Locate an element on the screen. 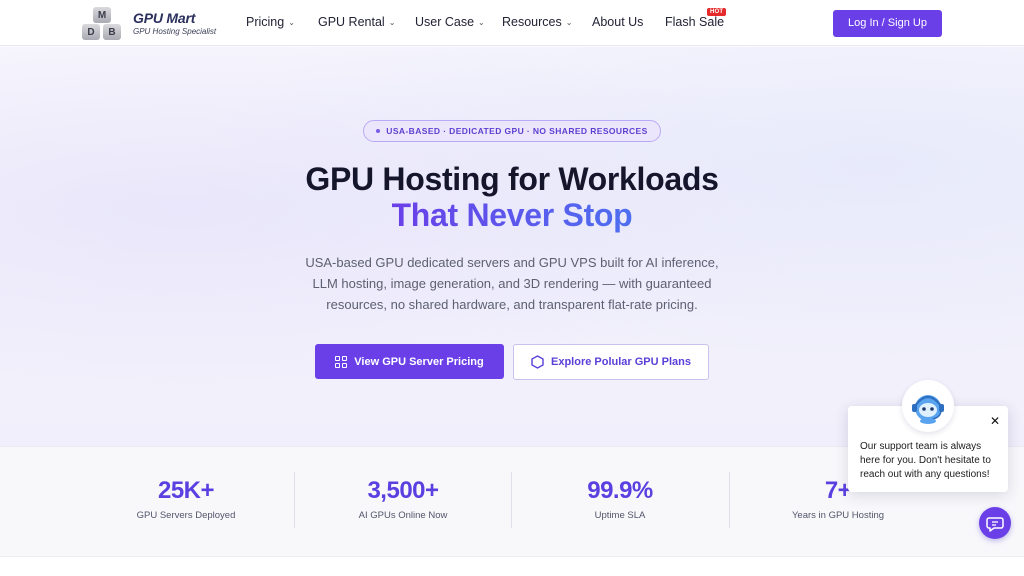  nav-flash-sale-label: Flash Sale is located at coordinates (695, 22).